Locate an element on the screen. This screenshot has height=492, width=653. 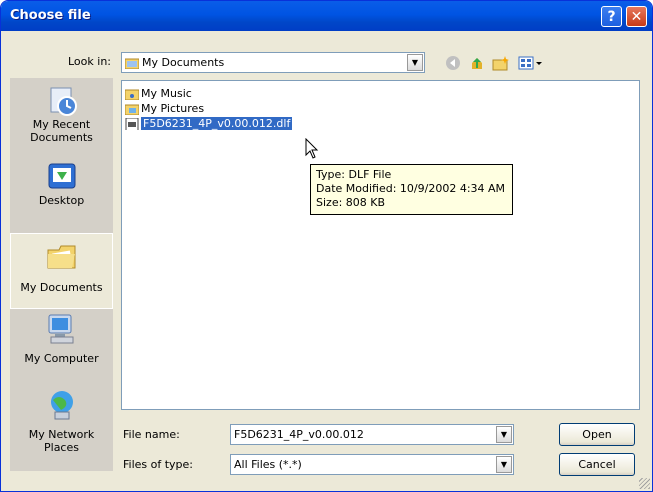
new-folder-icon is located at coordinates (501, 64).